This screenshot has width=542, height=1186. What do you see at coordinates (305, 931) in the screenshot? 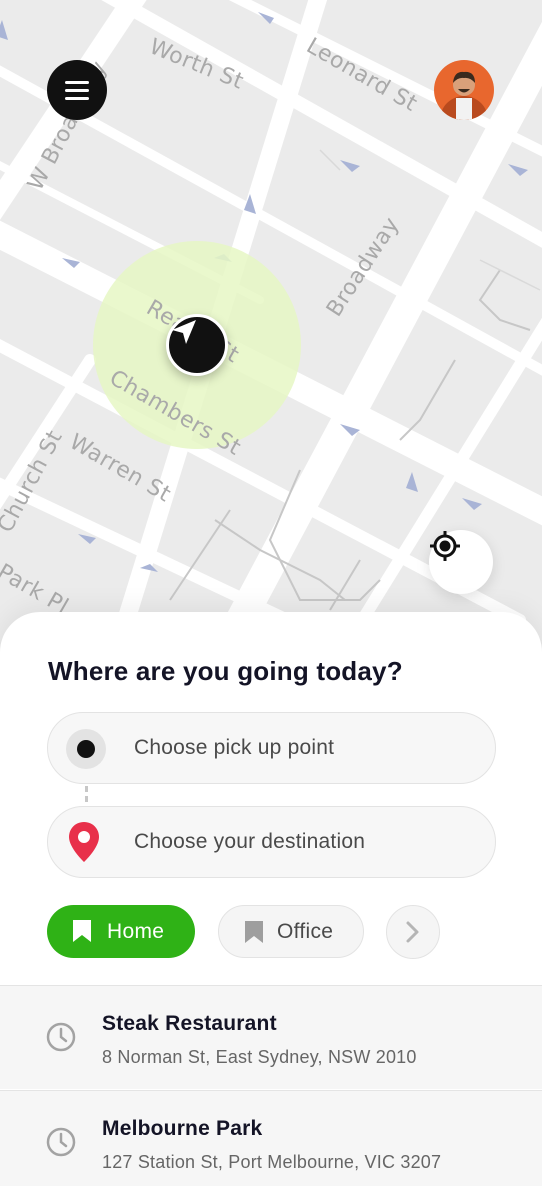
I see `chip-office-label: Office` at bounding box center [305, 931].